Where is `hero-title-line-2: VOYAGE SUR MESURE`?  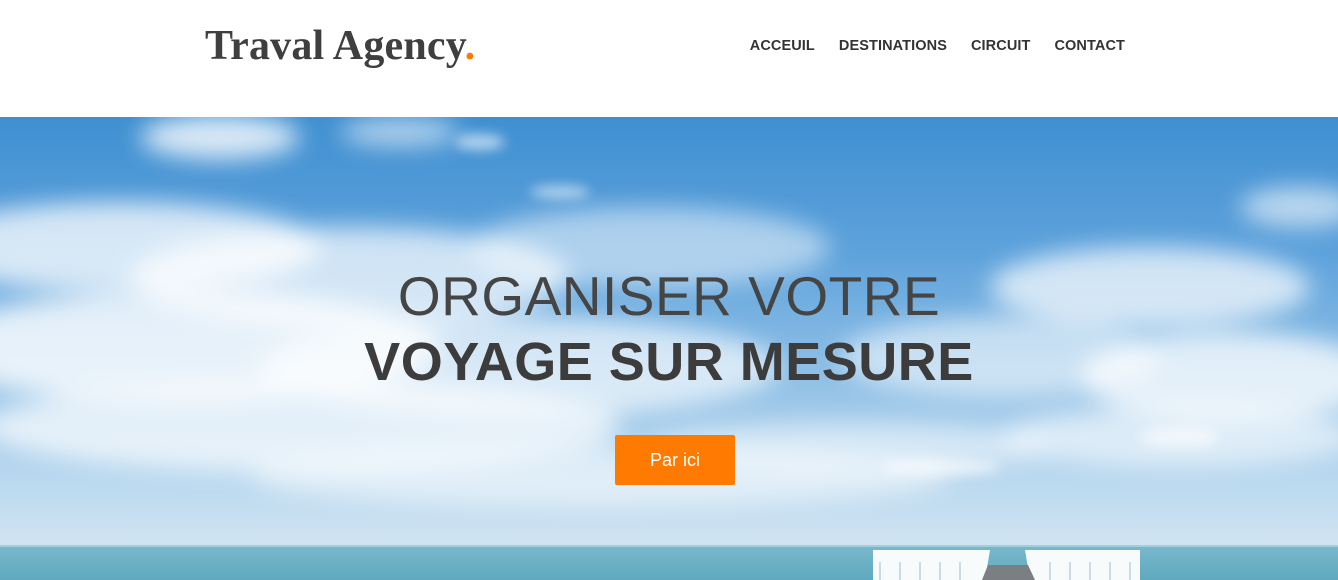
hero-title-line-2: VOYAGE SUR MESURE is located at coordinates (669, 362).